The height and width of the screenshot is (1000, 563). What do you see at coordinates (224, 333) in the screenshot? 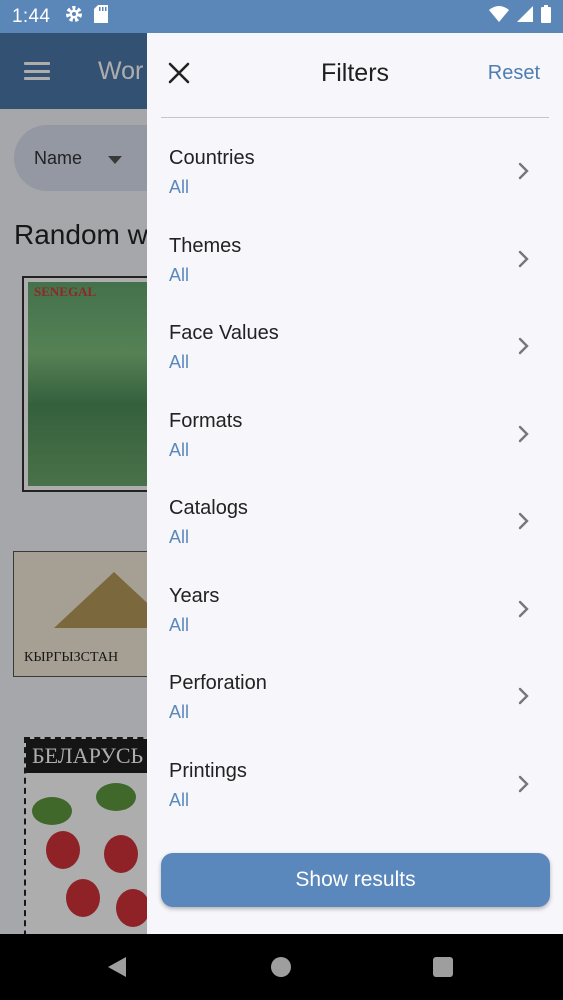
I see `filter-label: Face Values` at bounding box center [224, 333].